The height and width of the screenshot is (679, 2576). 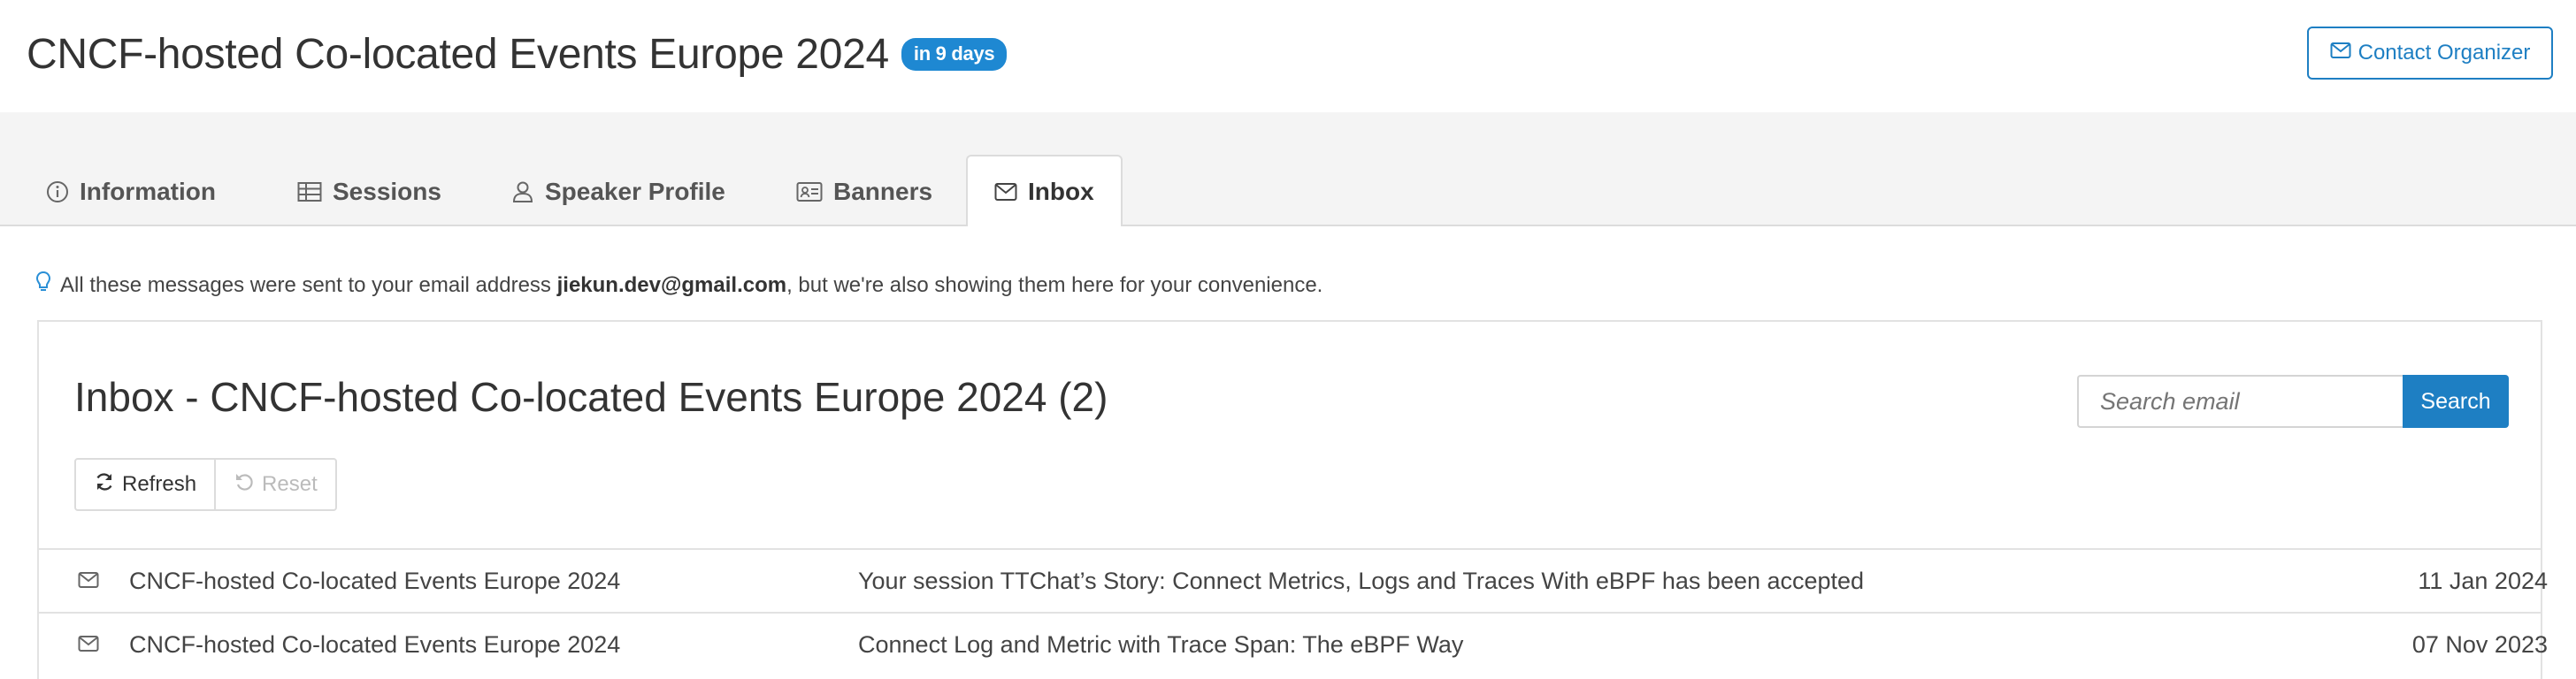 What do you see at coordinates (809, 191) in the screenshot?
I see `id-card-icon` at bounding box center [809, 191].